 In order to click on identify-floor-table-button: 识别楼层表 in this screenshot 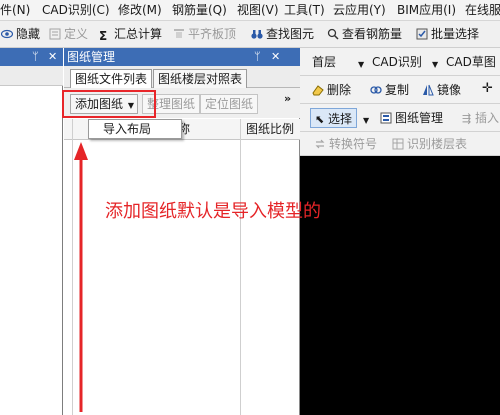, I will do `click(429, 144)`.